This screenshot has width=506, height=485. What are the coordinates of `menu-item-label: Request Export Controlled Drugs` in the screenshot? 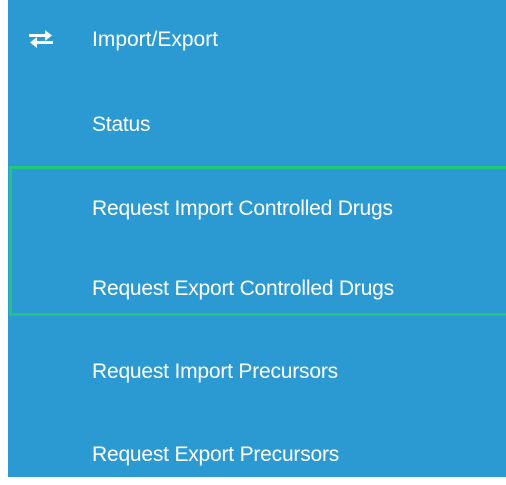 It's located at (243, 288).